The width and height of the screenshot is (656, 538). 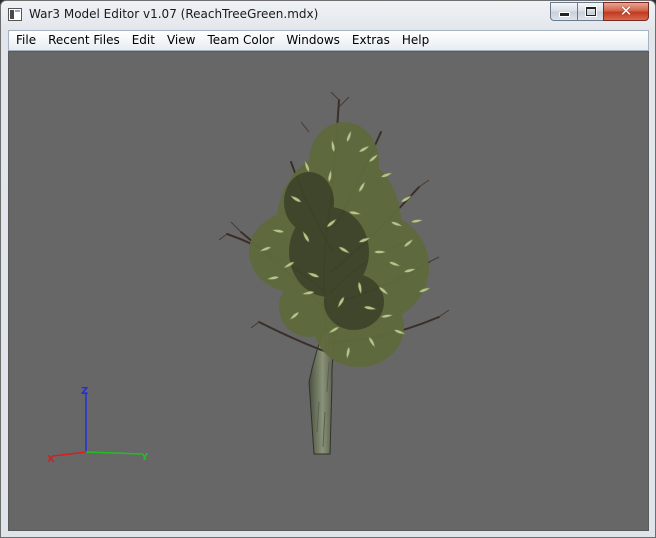 I want to click on y-axis-label: Y, so click(x=144, y=457).